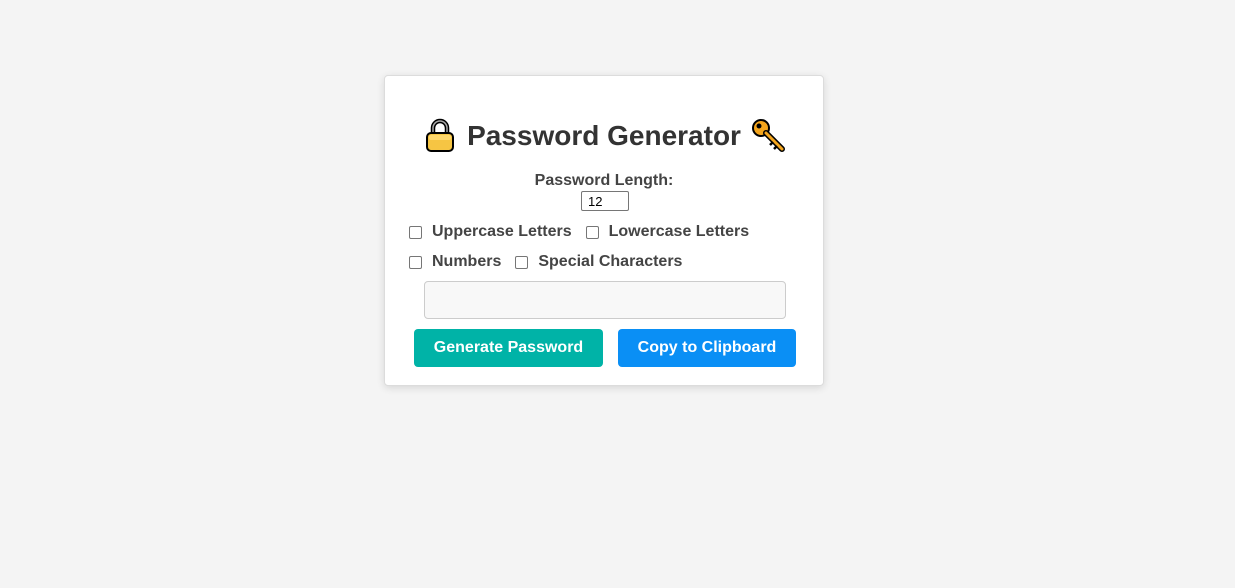 The height and width of the screenshot is (588, 1235). Describe the element at coordinates (522, 262) in the screenshot. I see `special-checkbox` at that location.